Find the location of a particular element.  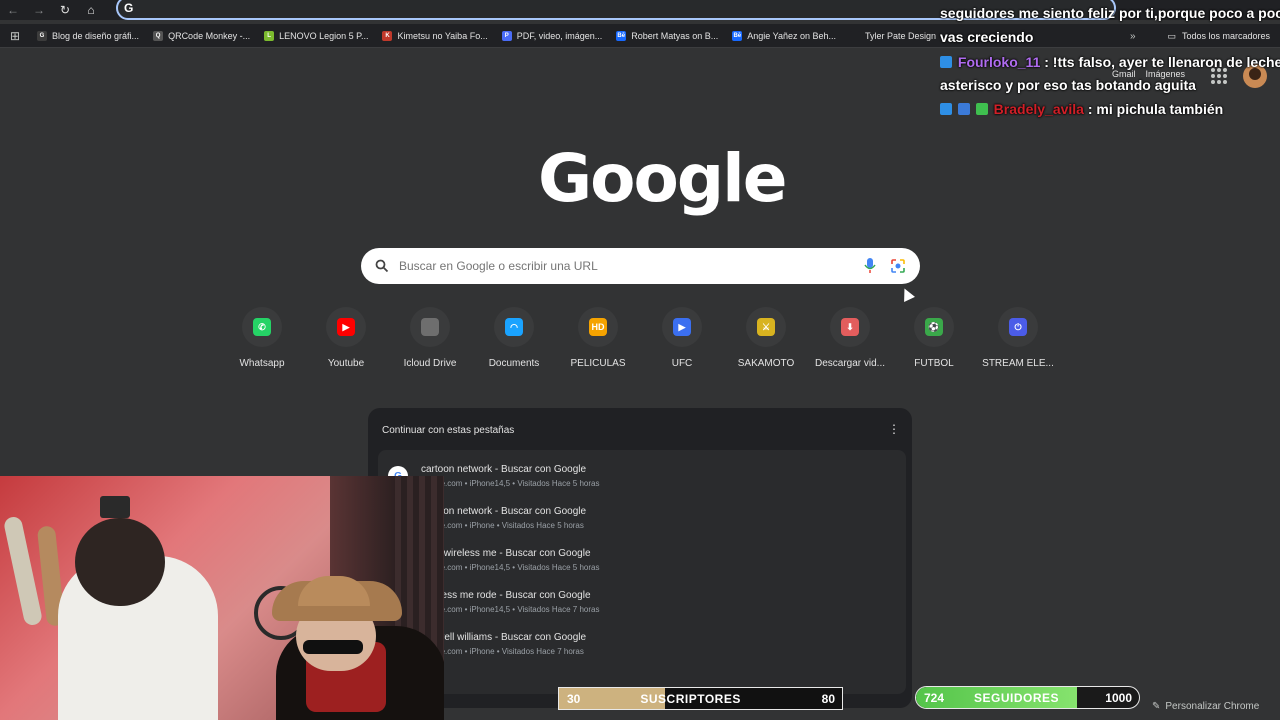

all-bookmarks: ▭ Todos los marcadores is located at coordinates (1218, 36).